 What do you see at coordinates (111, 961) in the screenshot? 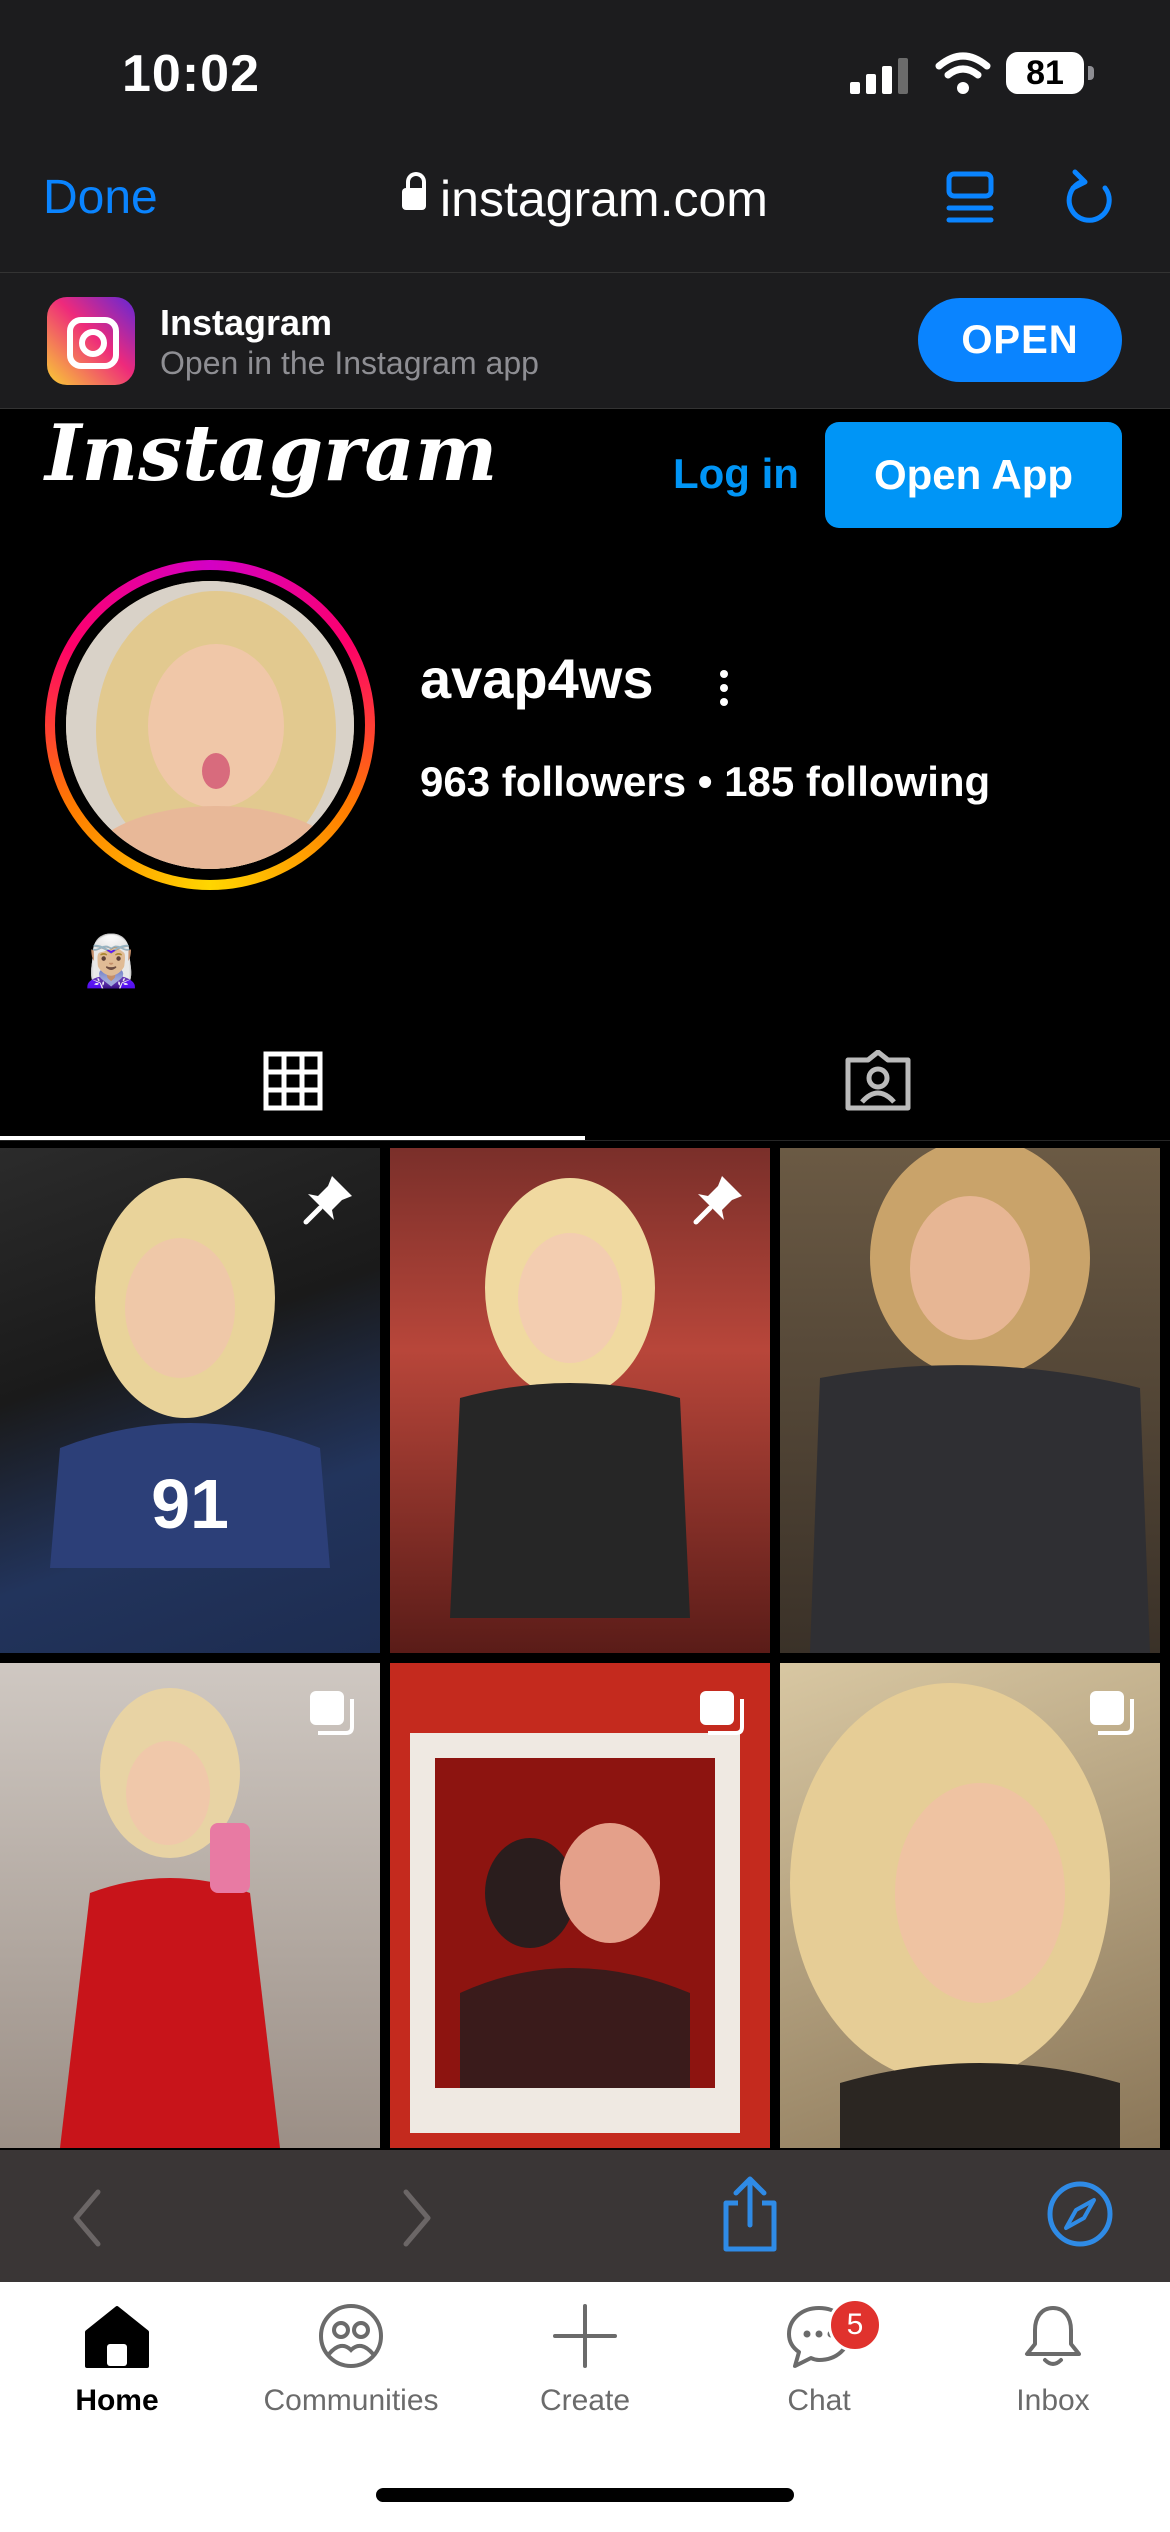
I see `profile-bio: 🧝🏼‍♀️` at bounding box center [111, 961].